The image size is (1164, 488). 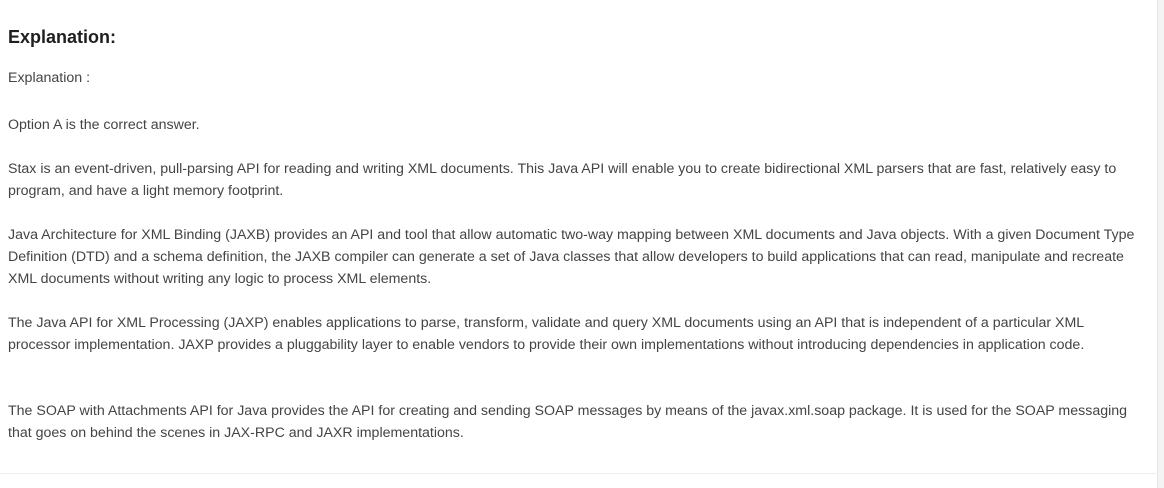 I want to click on section-divider, so click(x=578, y=473).